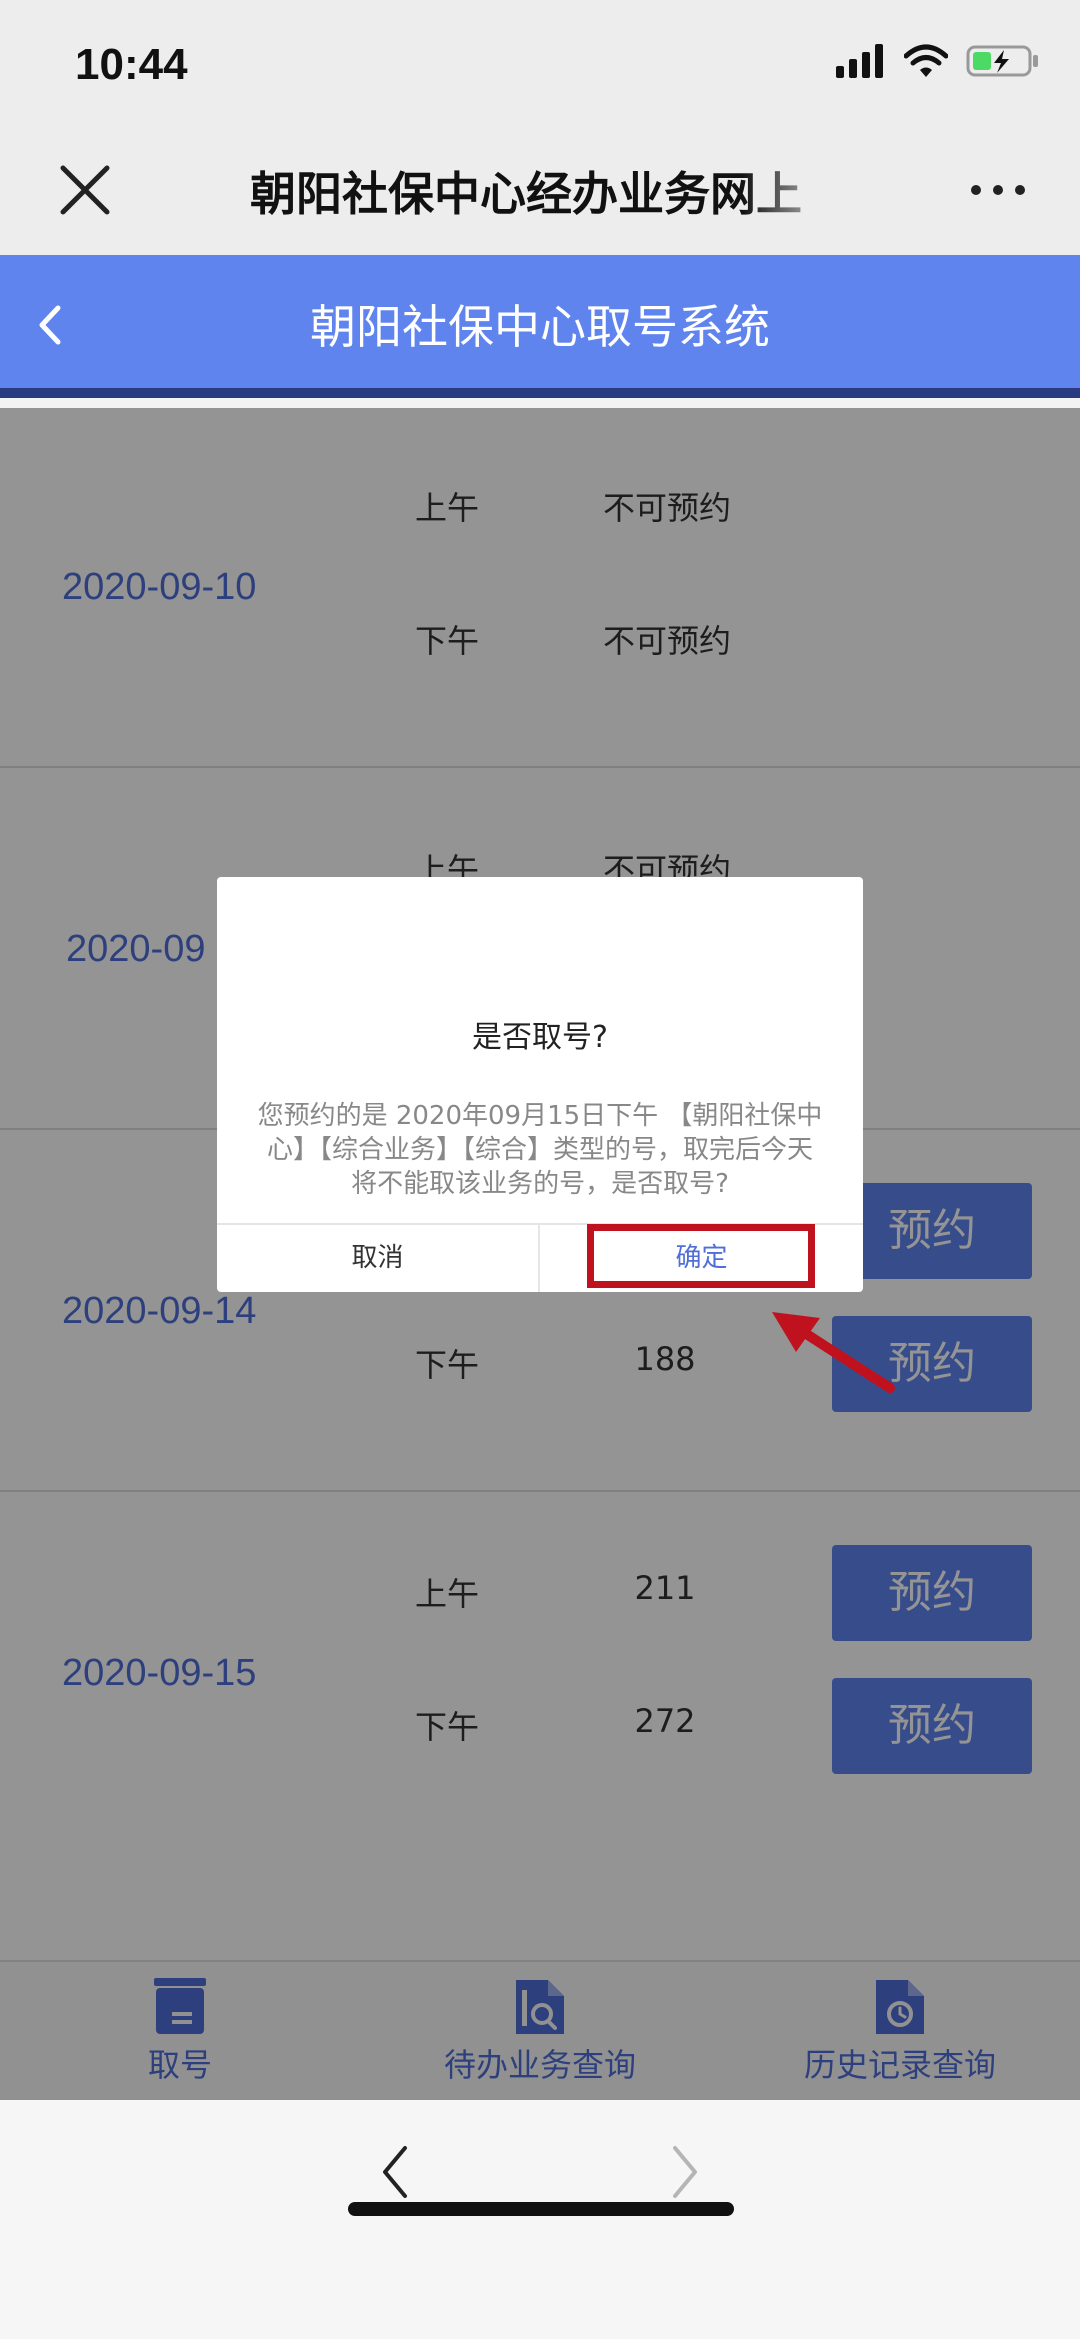 The image size is (1080, 2339). Describe the element at coordinates (685, 2172) in the screenshot. I see `browser-forward-icon` at that location.